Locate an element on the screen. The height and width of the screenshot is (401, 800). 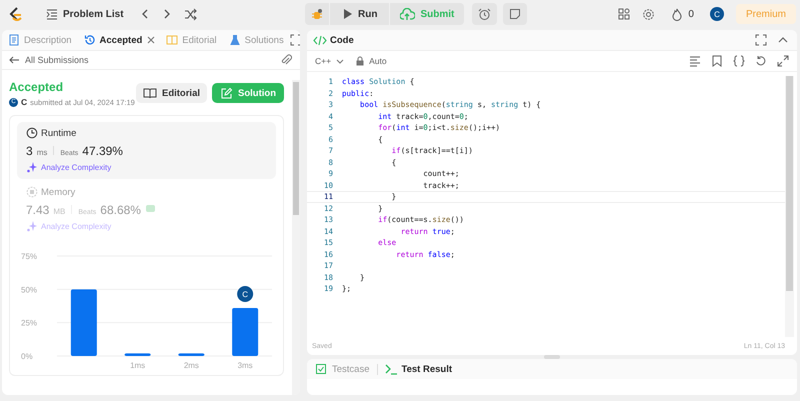
stat-title: Runtime is located at coordinates (58, 133).